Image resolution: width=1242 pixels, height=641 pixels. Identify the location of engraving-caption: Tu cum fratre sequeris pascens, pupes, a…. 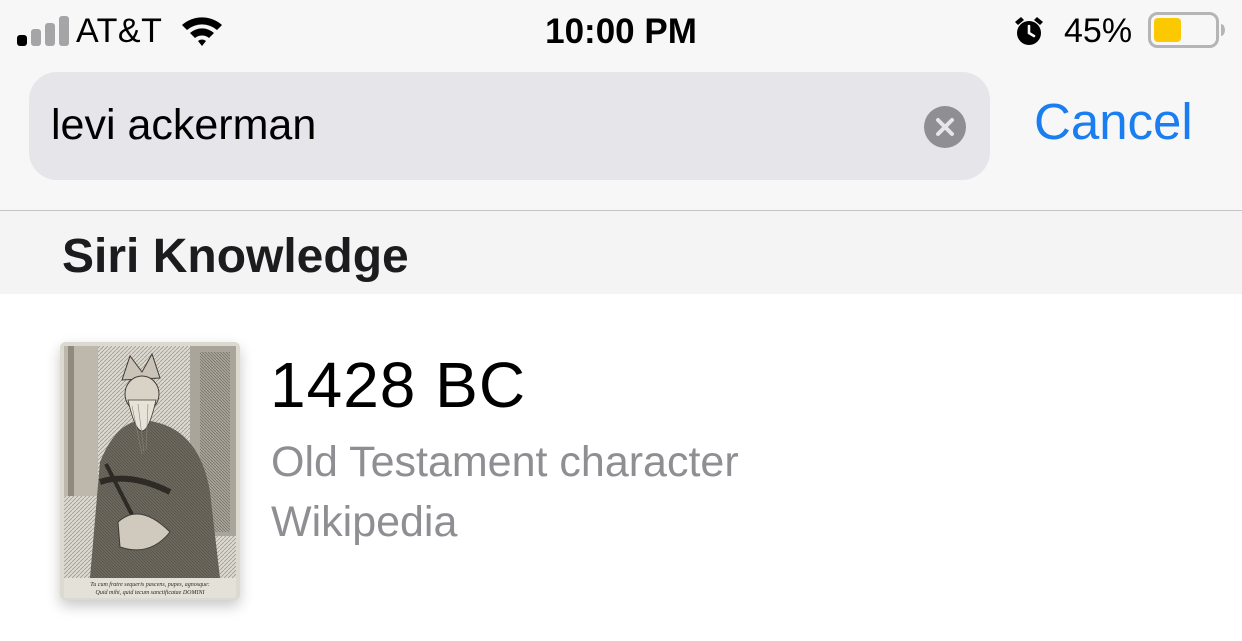
(149, 584).